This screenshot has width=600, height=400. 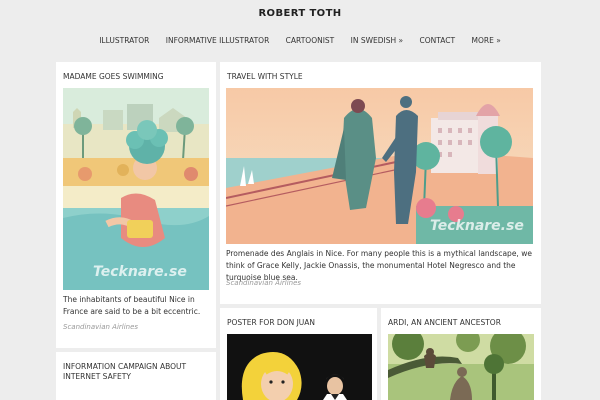 I want to click on card-title: MADAME GOES SWIMMING, so click(x=113, y=77).